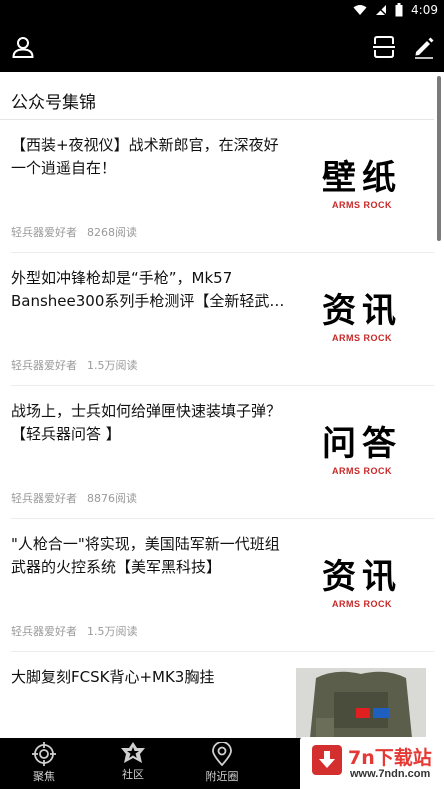  What do you see at coordinates (152, 677) in the screenshot?
I see `article-title: 大脚复刻FCSK背心+MK3胸挂` at bounding box center [152, 677].